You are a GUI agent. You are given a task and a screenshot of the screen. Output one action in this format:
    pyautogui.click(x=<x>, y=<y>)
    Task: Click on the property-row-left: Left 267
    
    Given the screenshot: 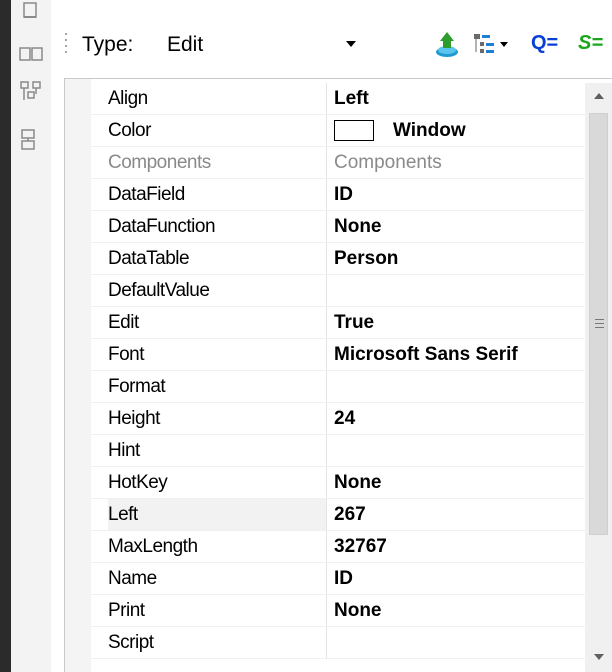 What is the action you would take?
    pyautogui.click(x=338, y=515)
    